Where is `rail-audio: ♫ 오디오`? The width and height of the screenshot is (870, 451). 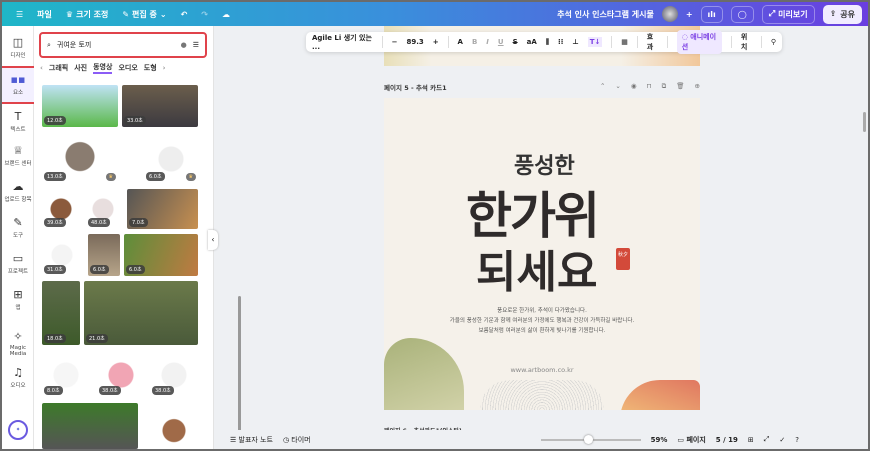
rail-audio: ♫ 오디오 is located at coordinates (18, 377).